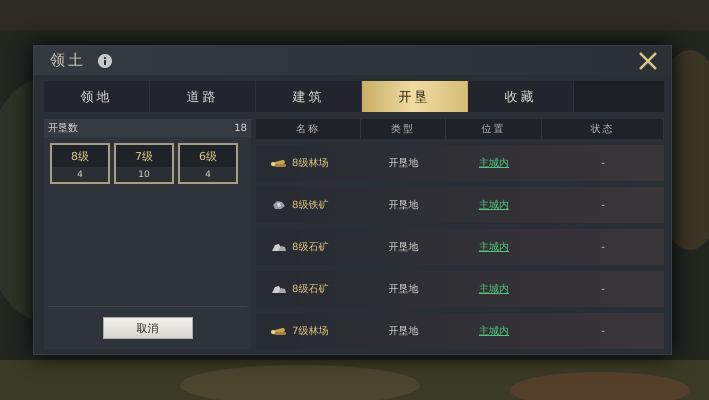 The image size is (709, 400). I want to click on summary-total: 18, so click(240, 128).